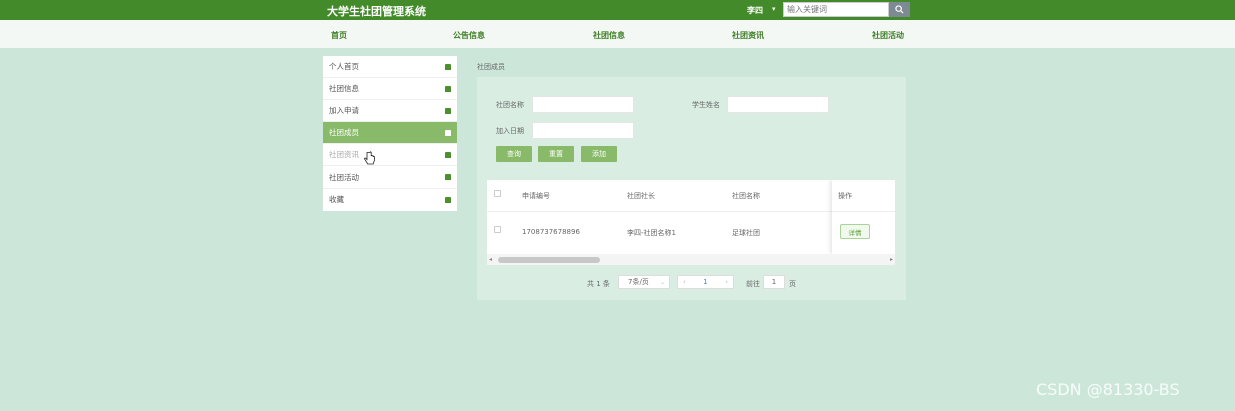 The image size is (1235, 411). Describe the element at coordinates (490, 259) in the screenshot. I see `scroll-left-icon: ◂` at that location.